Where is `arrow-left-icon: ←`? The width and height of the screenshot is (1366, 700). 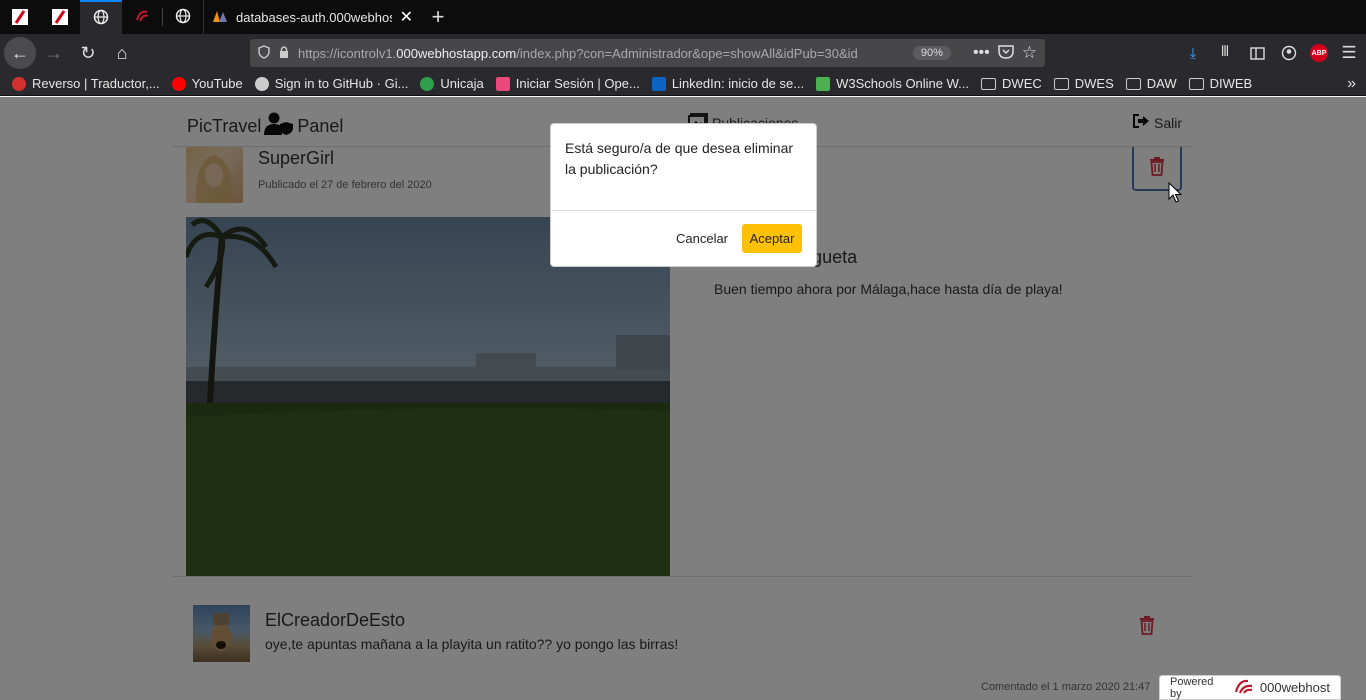
arrow-left-icon: ← is located at coordinates (20, 52).